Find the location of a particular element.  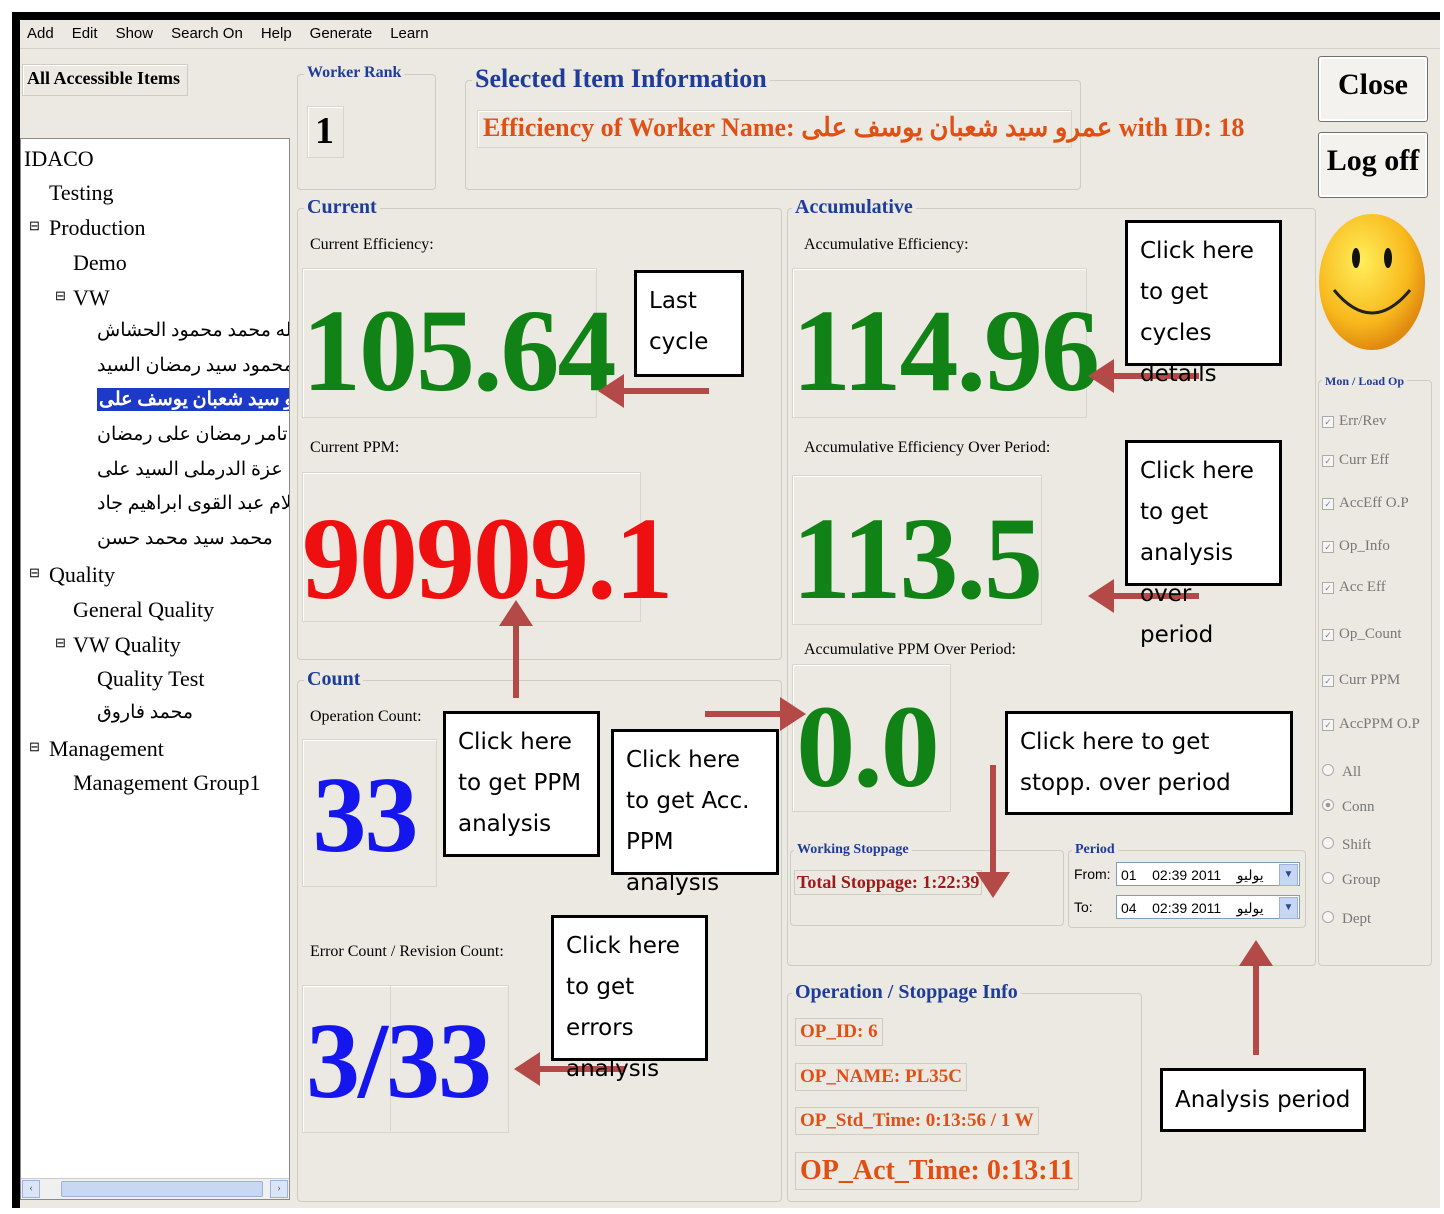

callout-analysis-period-box: Analysis period is located at coordinates (1263, 1100).